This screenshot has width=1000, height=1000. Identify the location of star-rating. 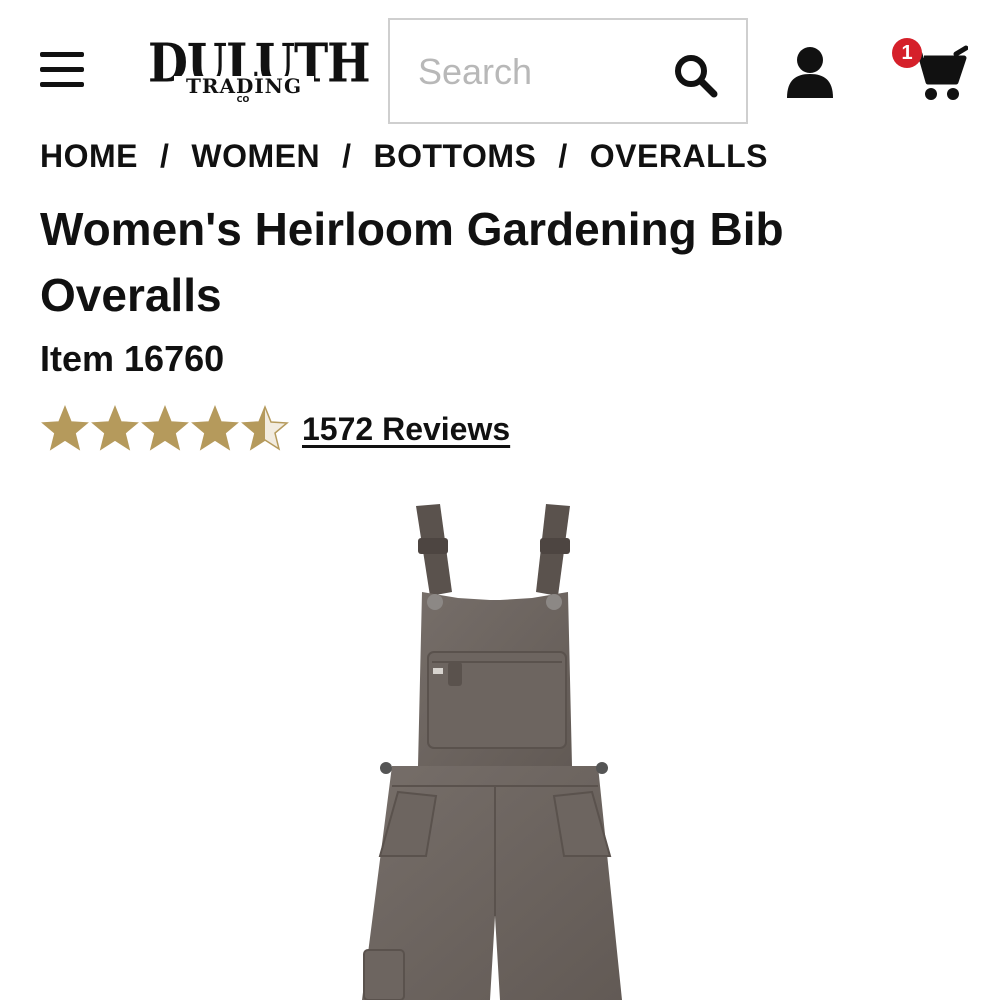
(165, 429).